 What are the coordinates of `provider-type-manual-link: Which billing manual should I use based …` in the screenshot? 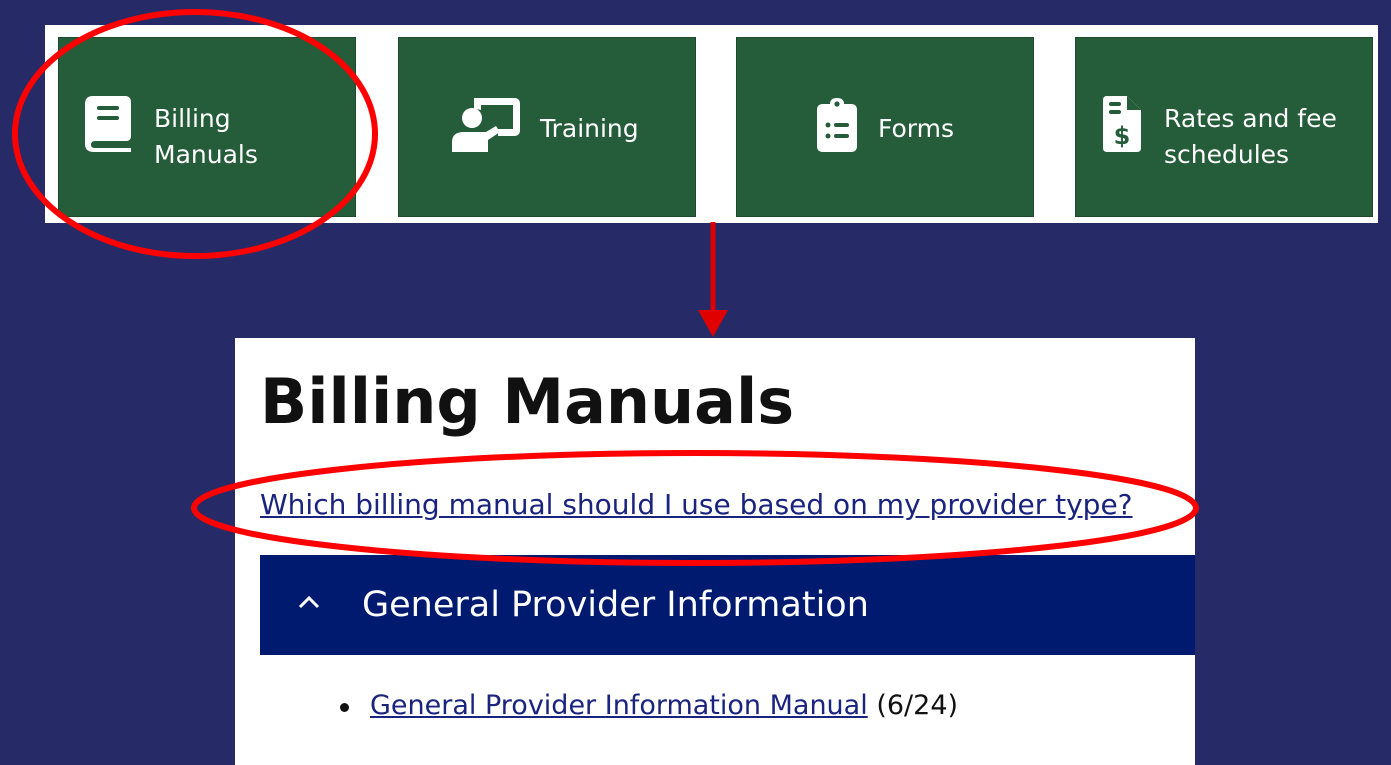 It's located at (696, 504).